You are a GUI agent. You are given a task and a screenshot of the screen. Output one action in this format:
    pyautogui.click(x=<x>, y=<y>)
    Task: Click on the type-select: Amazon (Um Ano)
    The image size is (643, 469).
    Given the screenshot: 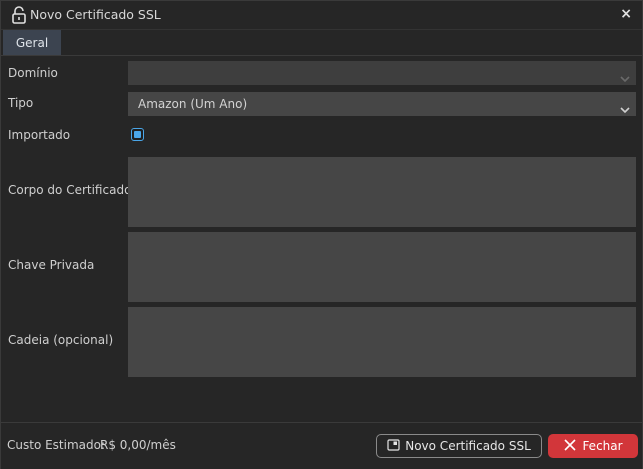 What is the action you would take?
    pyautogui.click(x=382, y=104)
    